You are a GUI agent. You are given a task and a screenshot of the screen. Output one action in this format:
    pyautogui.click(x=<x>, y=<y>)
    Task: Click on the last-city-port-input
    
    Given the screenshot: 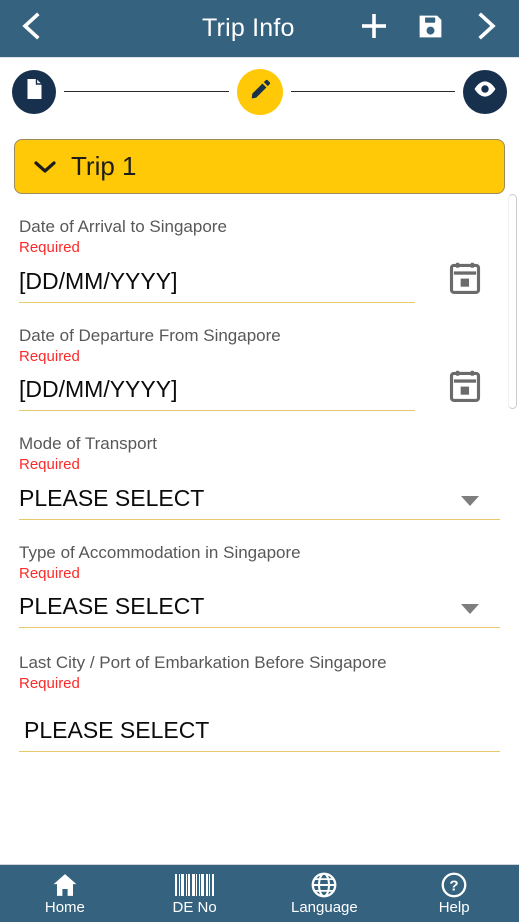 What is the action you would take?
    pyautogui.click(x=259, y=734)
    